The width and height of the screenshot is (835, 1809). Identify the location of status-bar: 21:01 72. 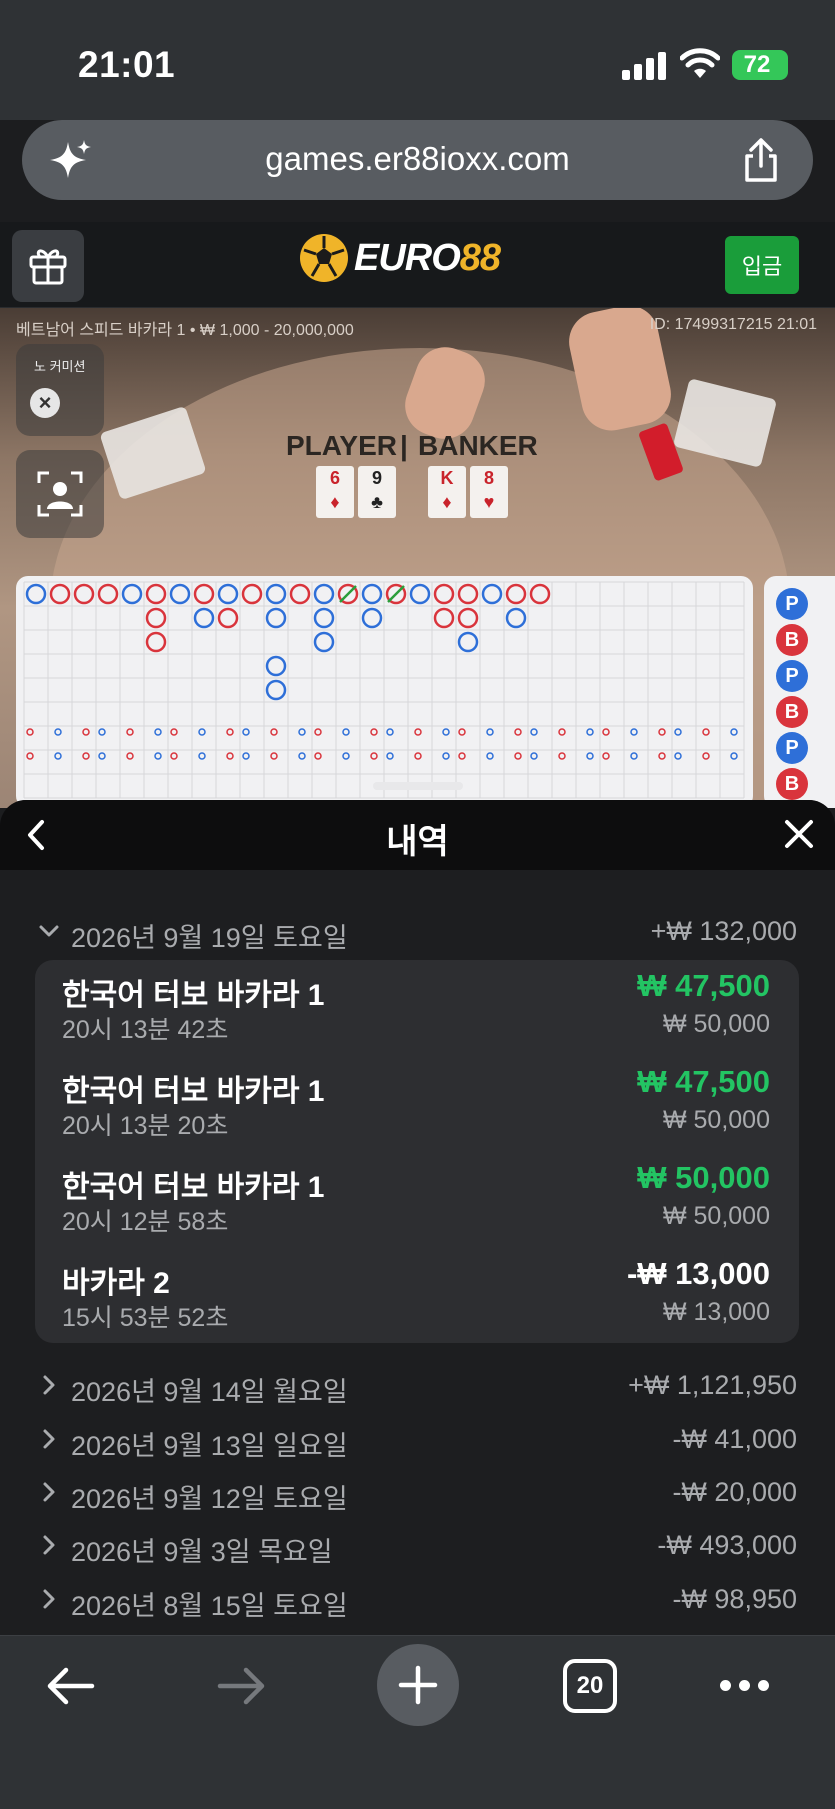
(417, 60).